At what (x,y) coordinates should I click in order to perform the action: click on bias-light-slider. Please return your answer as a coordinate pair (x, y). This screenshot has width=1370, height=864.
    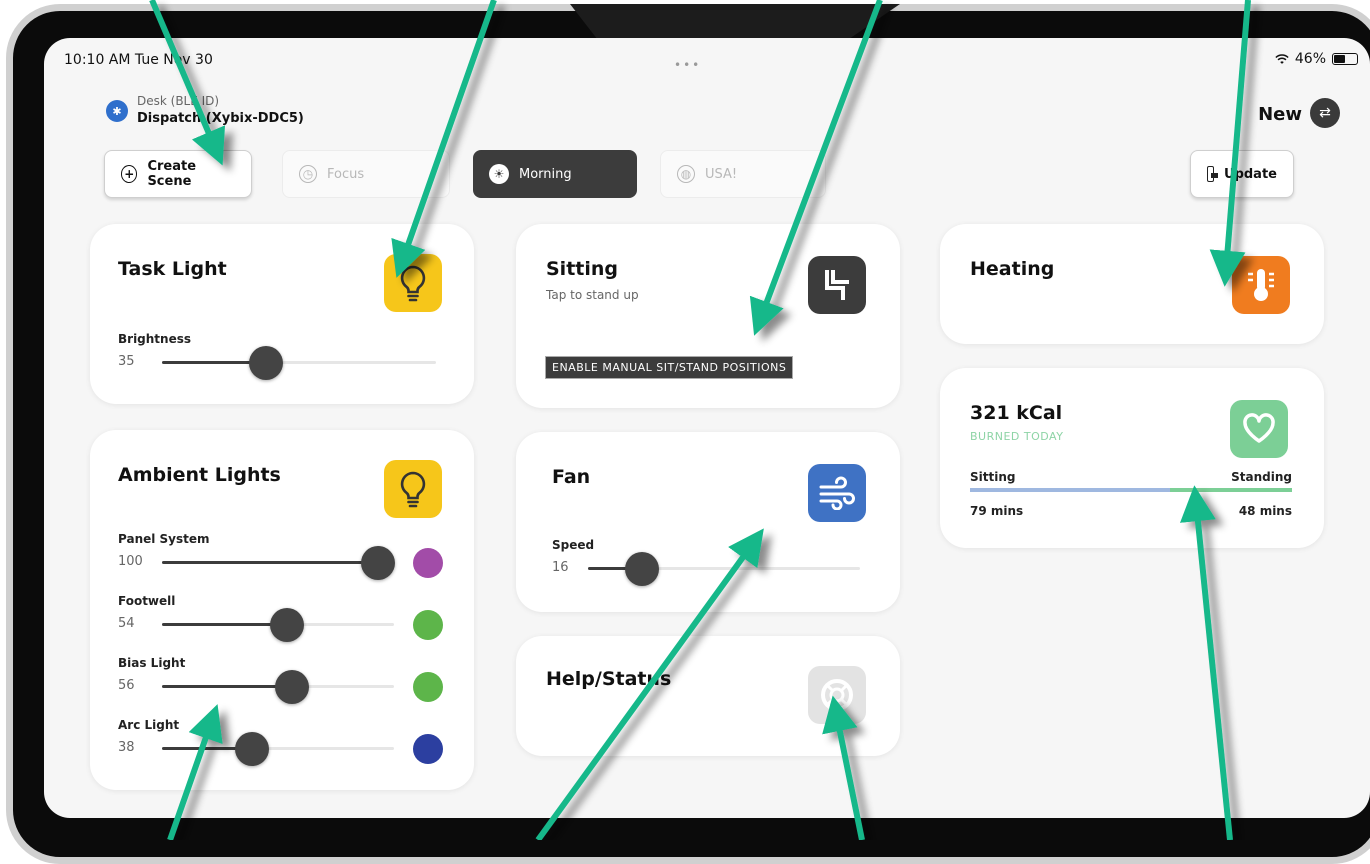
    Looking at the image, I should click on (278, 687).